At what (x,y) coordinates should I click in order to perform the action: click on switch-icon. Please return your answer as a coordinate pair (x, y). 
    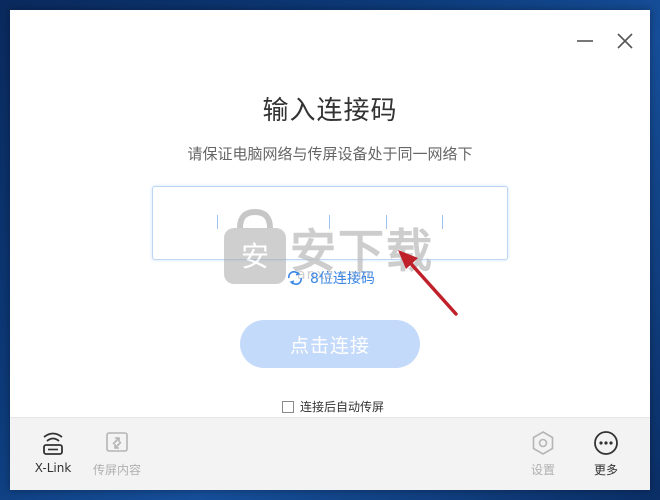
    Looking at the image, I should click on (295, 278).